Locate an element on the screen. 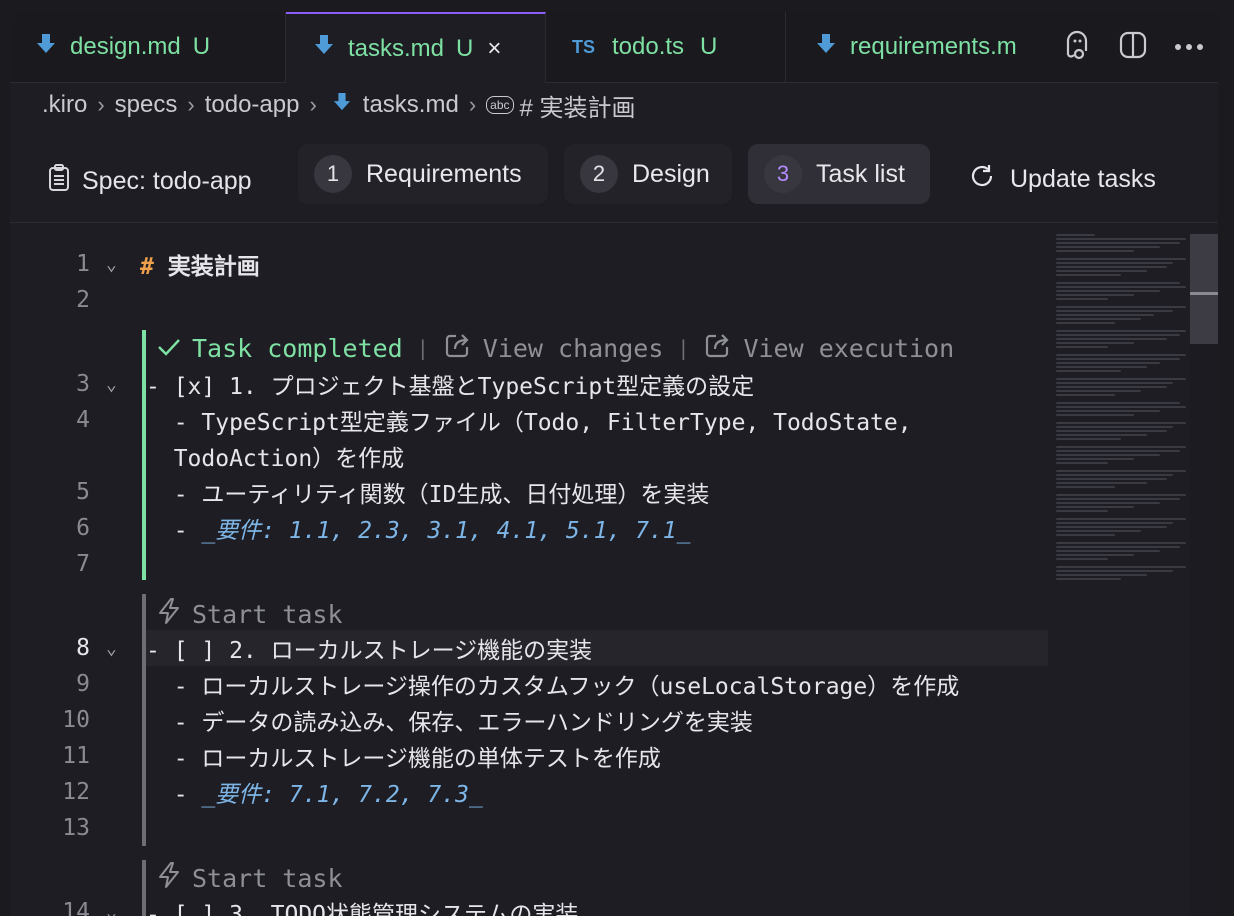 The image size is (1234, 916). heading-text: 実装計画 is located at coordinates (213, 267).